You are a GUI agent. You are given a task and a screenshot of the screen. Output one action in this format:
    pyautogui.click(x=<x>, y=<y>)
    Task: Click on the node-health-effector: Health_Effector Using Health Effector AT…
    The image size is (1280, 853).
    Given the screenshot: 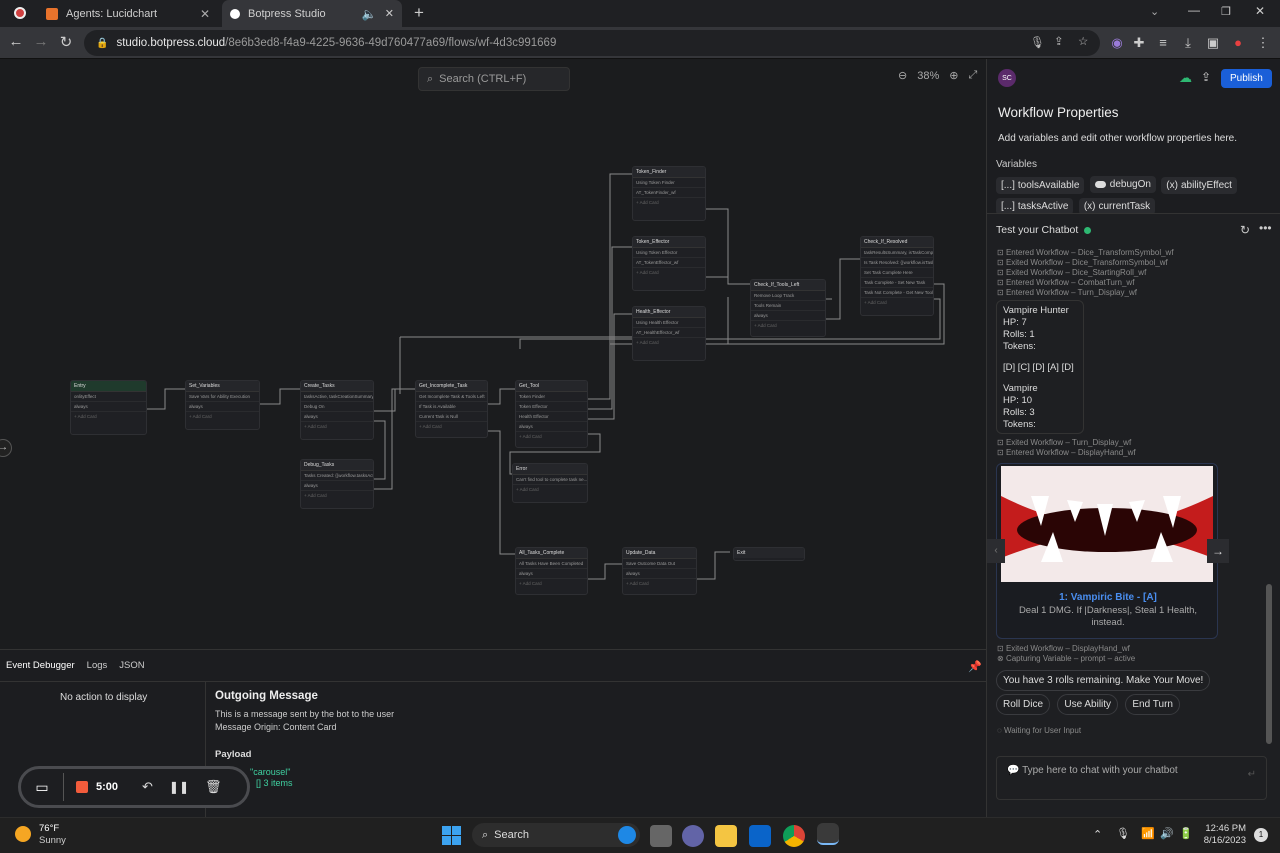 What is the action you would take?
    pyautogui.click(x=669, y=333)
    